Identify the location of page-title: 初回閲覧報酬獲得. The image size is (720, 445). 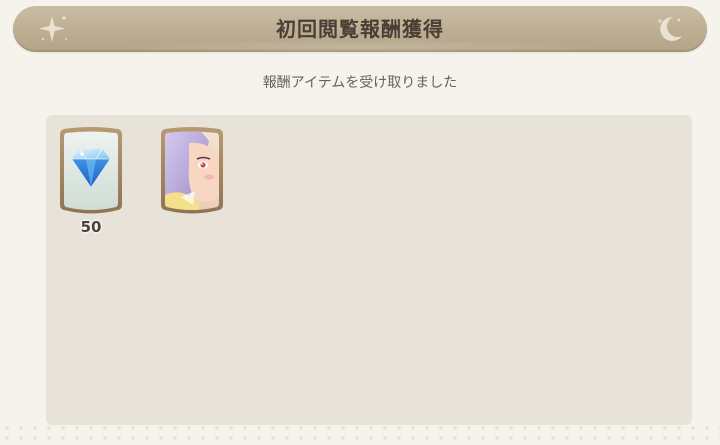
(360, 29).